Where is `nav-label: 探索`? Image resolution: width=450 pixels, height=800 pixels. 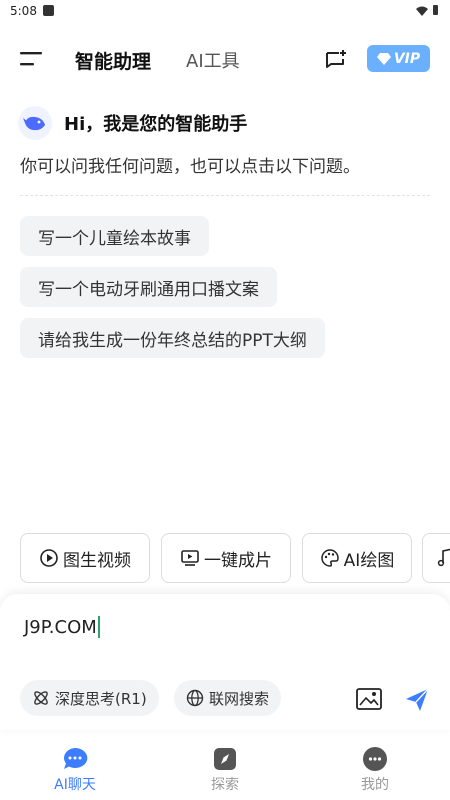
nav-label: 探索 is located at coordinates (225, 785).